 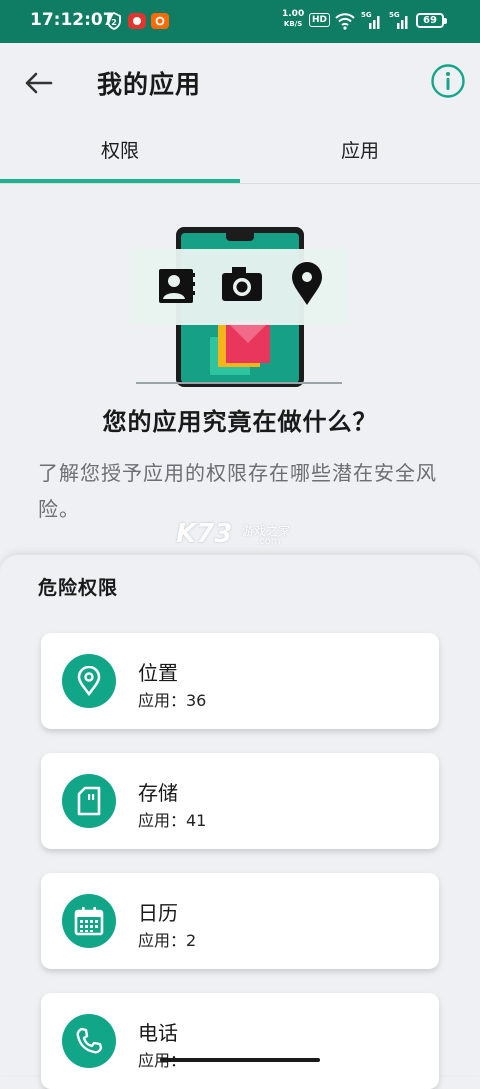 What do you see at coordinates (293, 14) in the screenshot?
I see `net-speed-value: 1.00` at bounding box center [293, 14].